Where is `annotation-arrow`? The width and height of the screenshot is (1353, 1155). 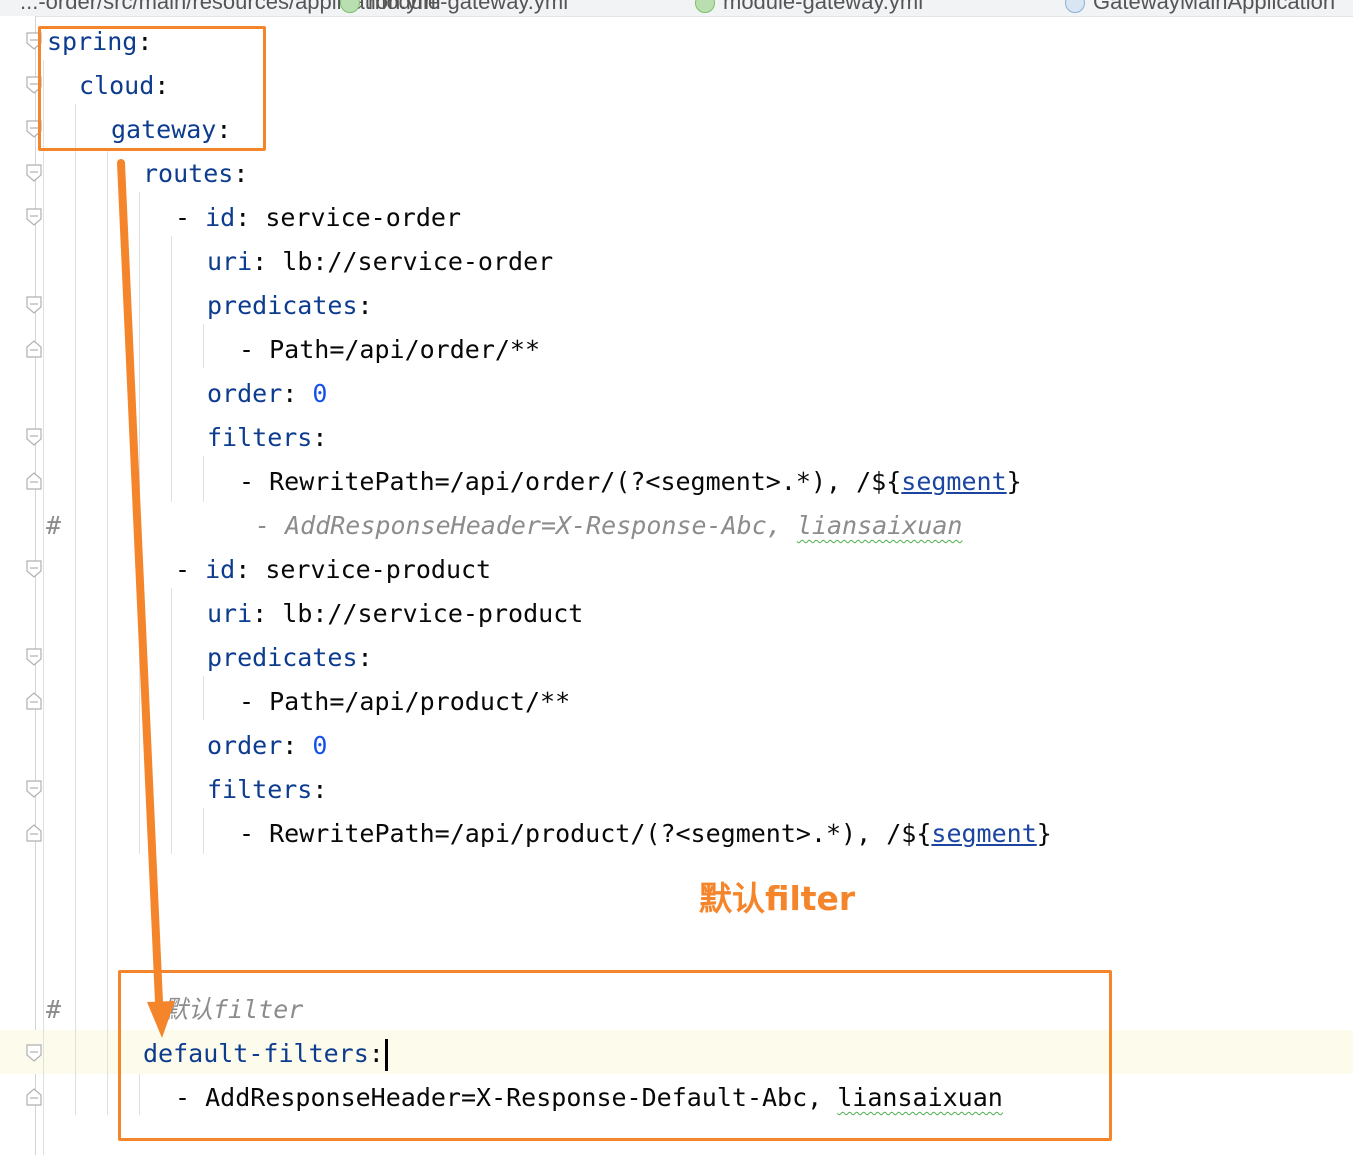 annotation-arrow is located at coordinates (146, 598).